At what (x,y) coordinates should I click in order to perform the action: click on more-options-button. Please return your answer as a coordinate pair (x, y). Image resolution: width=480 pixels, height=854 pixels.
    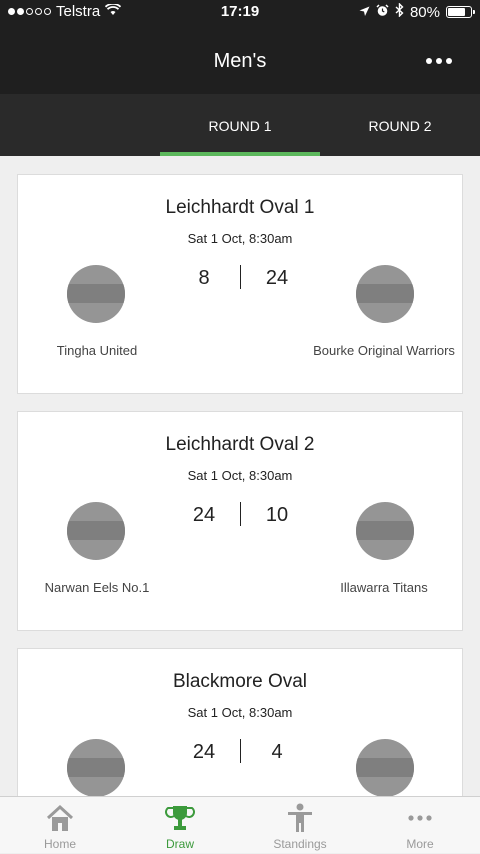
    Looking at the image, I should click on (439, 61).